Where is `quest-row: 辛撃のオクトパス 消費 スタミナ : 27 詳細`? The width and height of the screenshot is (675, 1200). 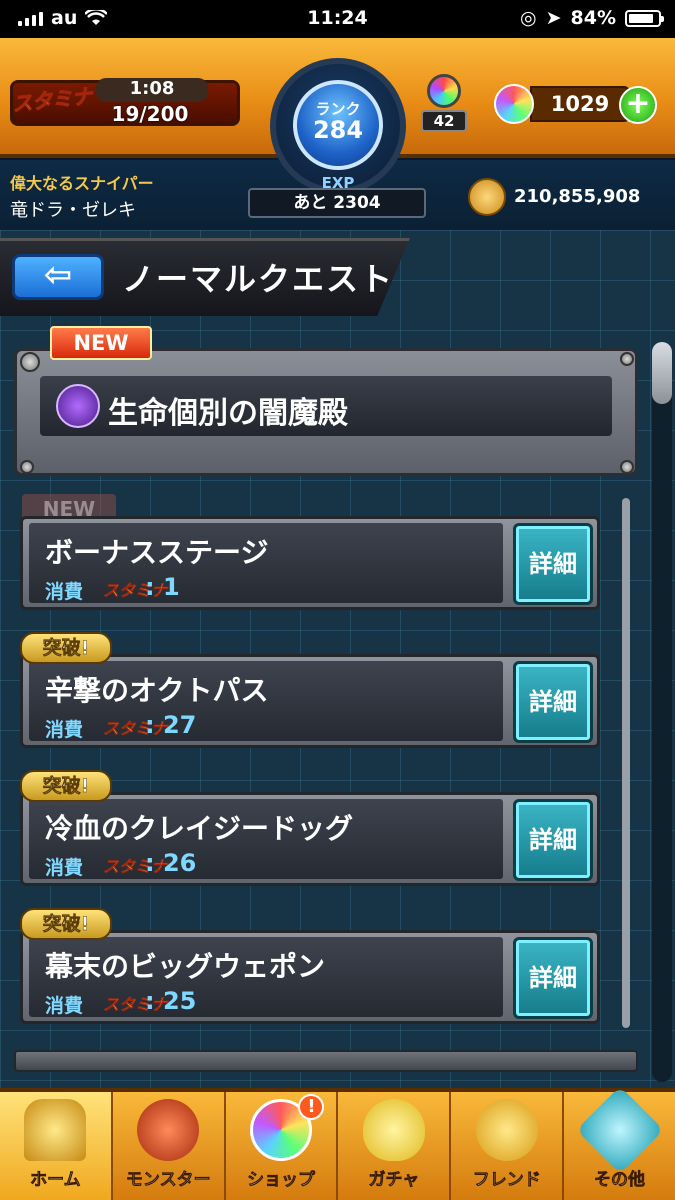 quest-row: 辛撃のオクトパス 消費 スタミナ : 27 詳細 is located at coordinates (310, 701).